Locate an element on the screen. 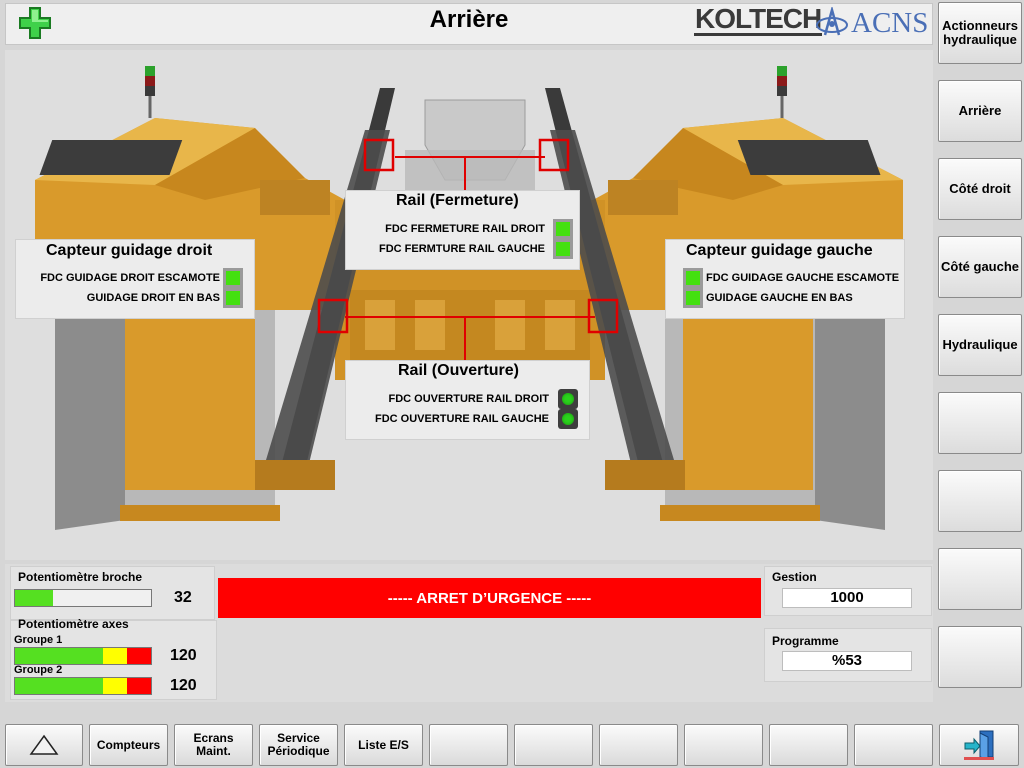  gestion-label: Gestion is located at coordinates (794, 577).